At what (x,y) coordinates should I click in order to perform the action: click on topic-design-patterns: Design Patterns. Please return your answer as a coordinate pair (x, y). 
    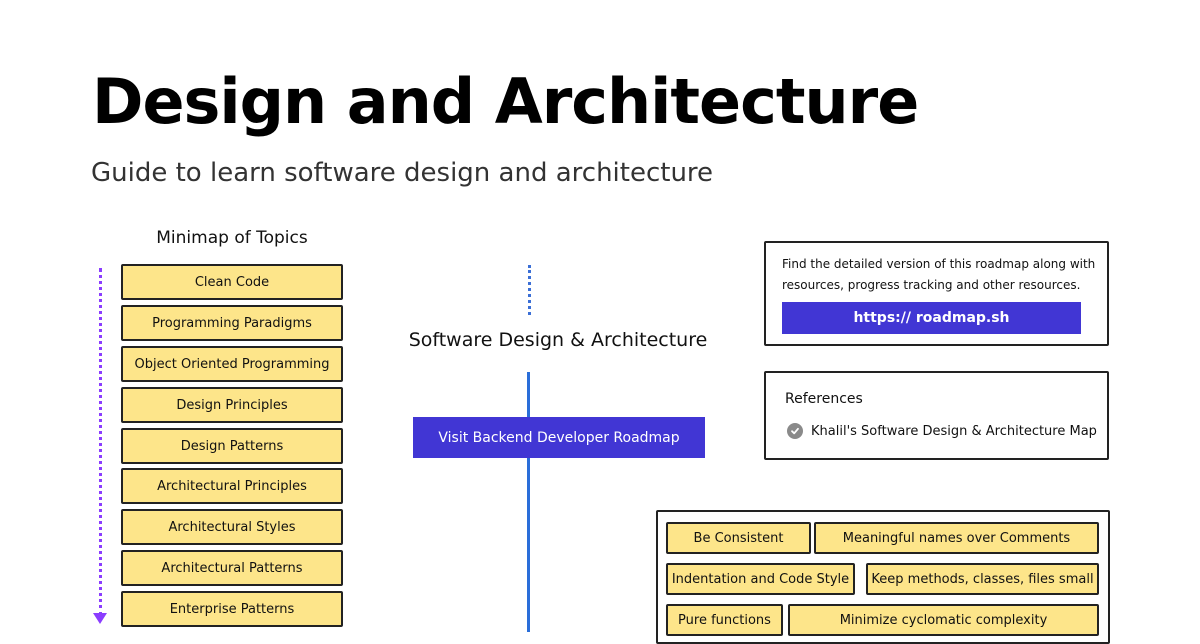
    Looking at the image, I should click on (232, 446).